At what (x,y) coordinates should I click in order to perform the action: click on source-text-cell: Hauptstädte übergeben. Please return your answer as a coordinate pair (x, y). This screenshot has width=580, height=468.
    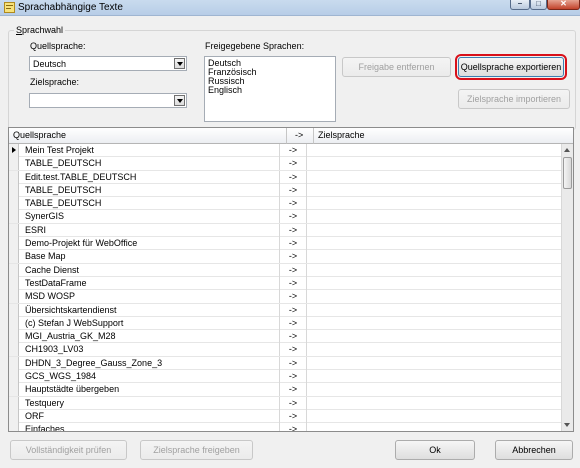
    Looking at the image, I should click on (72, 389).